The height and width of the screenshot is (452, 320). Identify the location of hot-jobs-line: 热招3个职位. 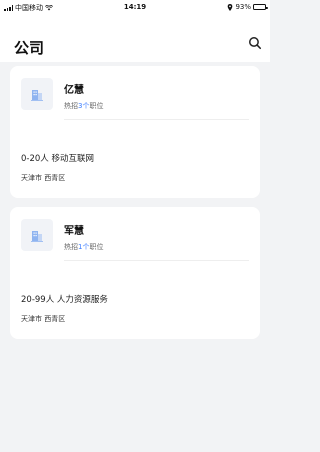
(83, 106).